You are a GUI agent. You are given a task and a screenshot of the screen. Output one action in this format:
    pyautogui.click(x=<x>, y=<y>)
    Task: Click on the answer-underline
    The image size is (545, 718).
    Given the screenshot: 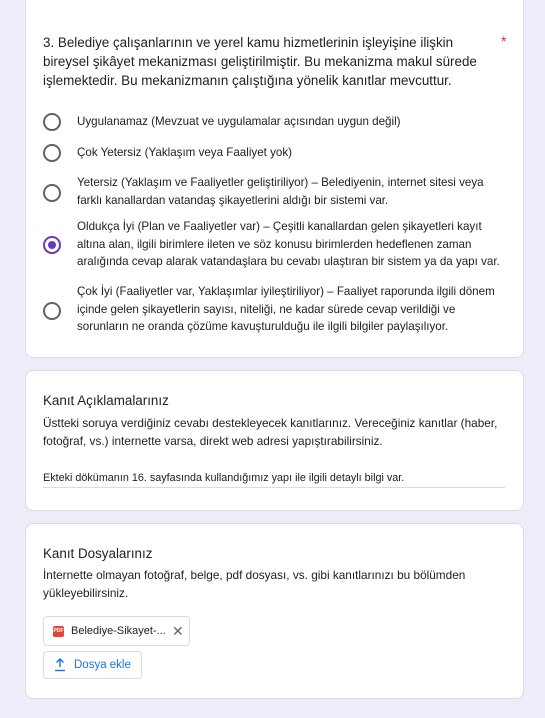 What is the action you would take?
    pyautogui.click(x=274, y=487)
    